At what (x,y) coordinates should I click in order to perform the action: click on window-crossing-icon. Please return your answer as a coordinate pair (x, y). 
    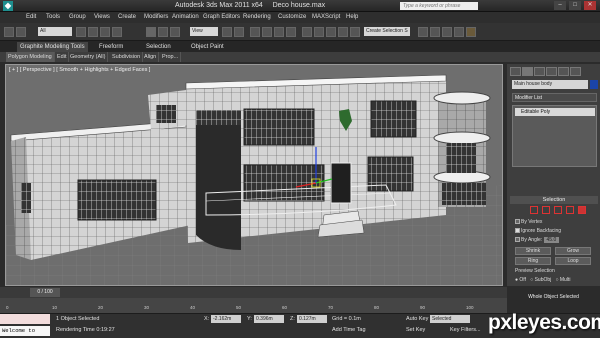
    Looking at the image, I should click on (117, 32).